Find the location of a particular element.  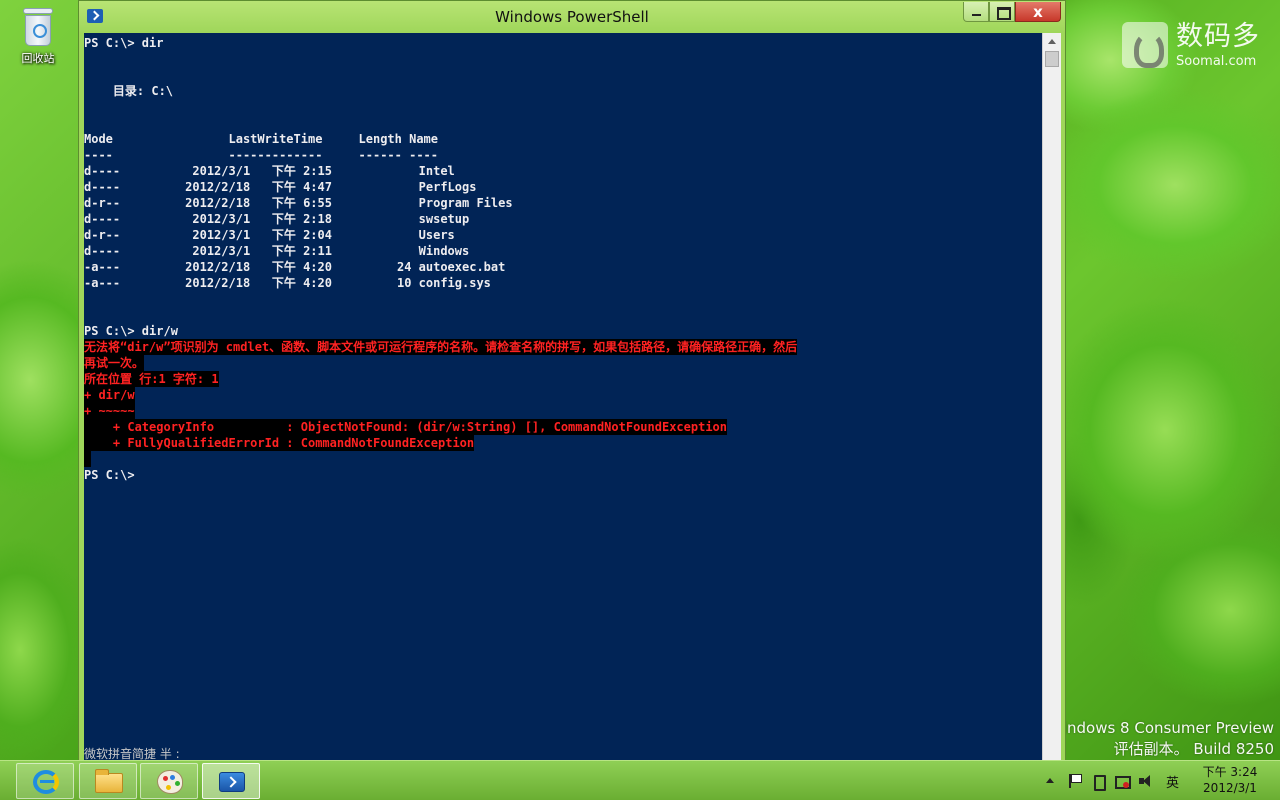

console-error-line is located at coordinates (88, 459).